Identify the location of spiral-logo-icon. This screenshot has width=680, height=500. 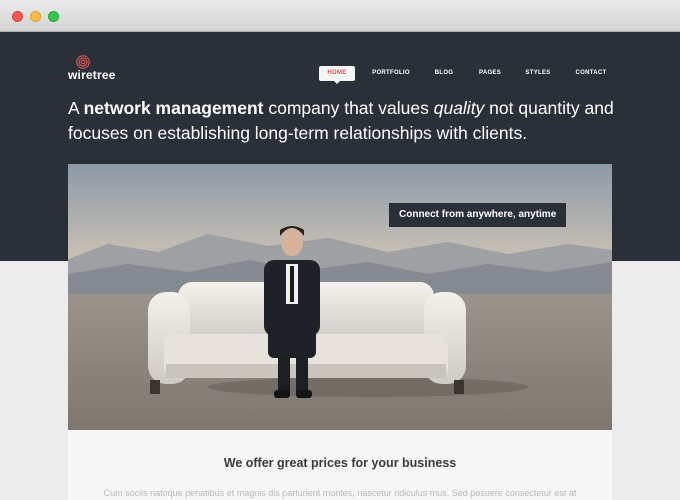
(83, 62).